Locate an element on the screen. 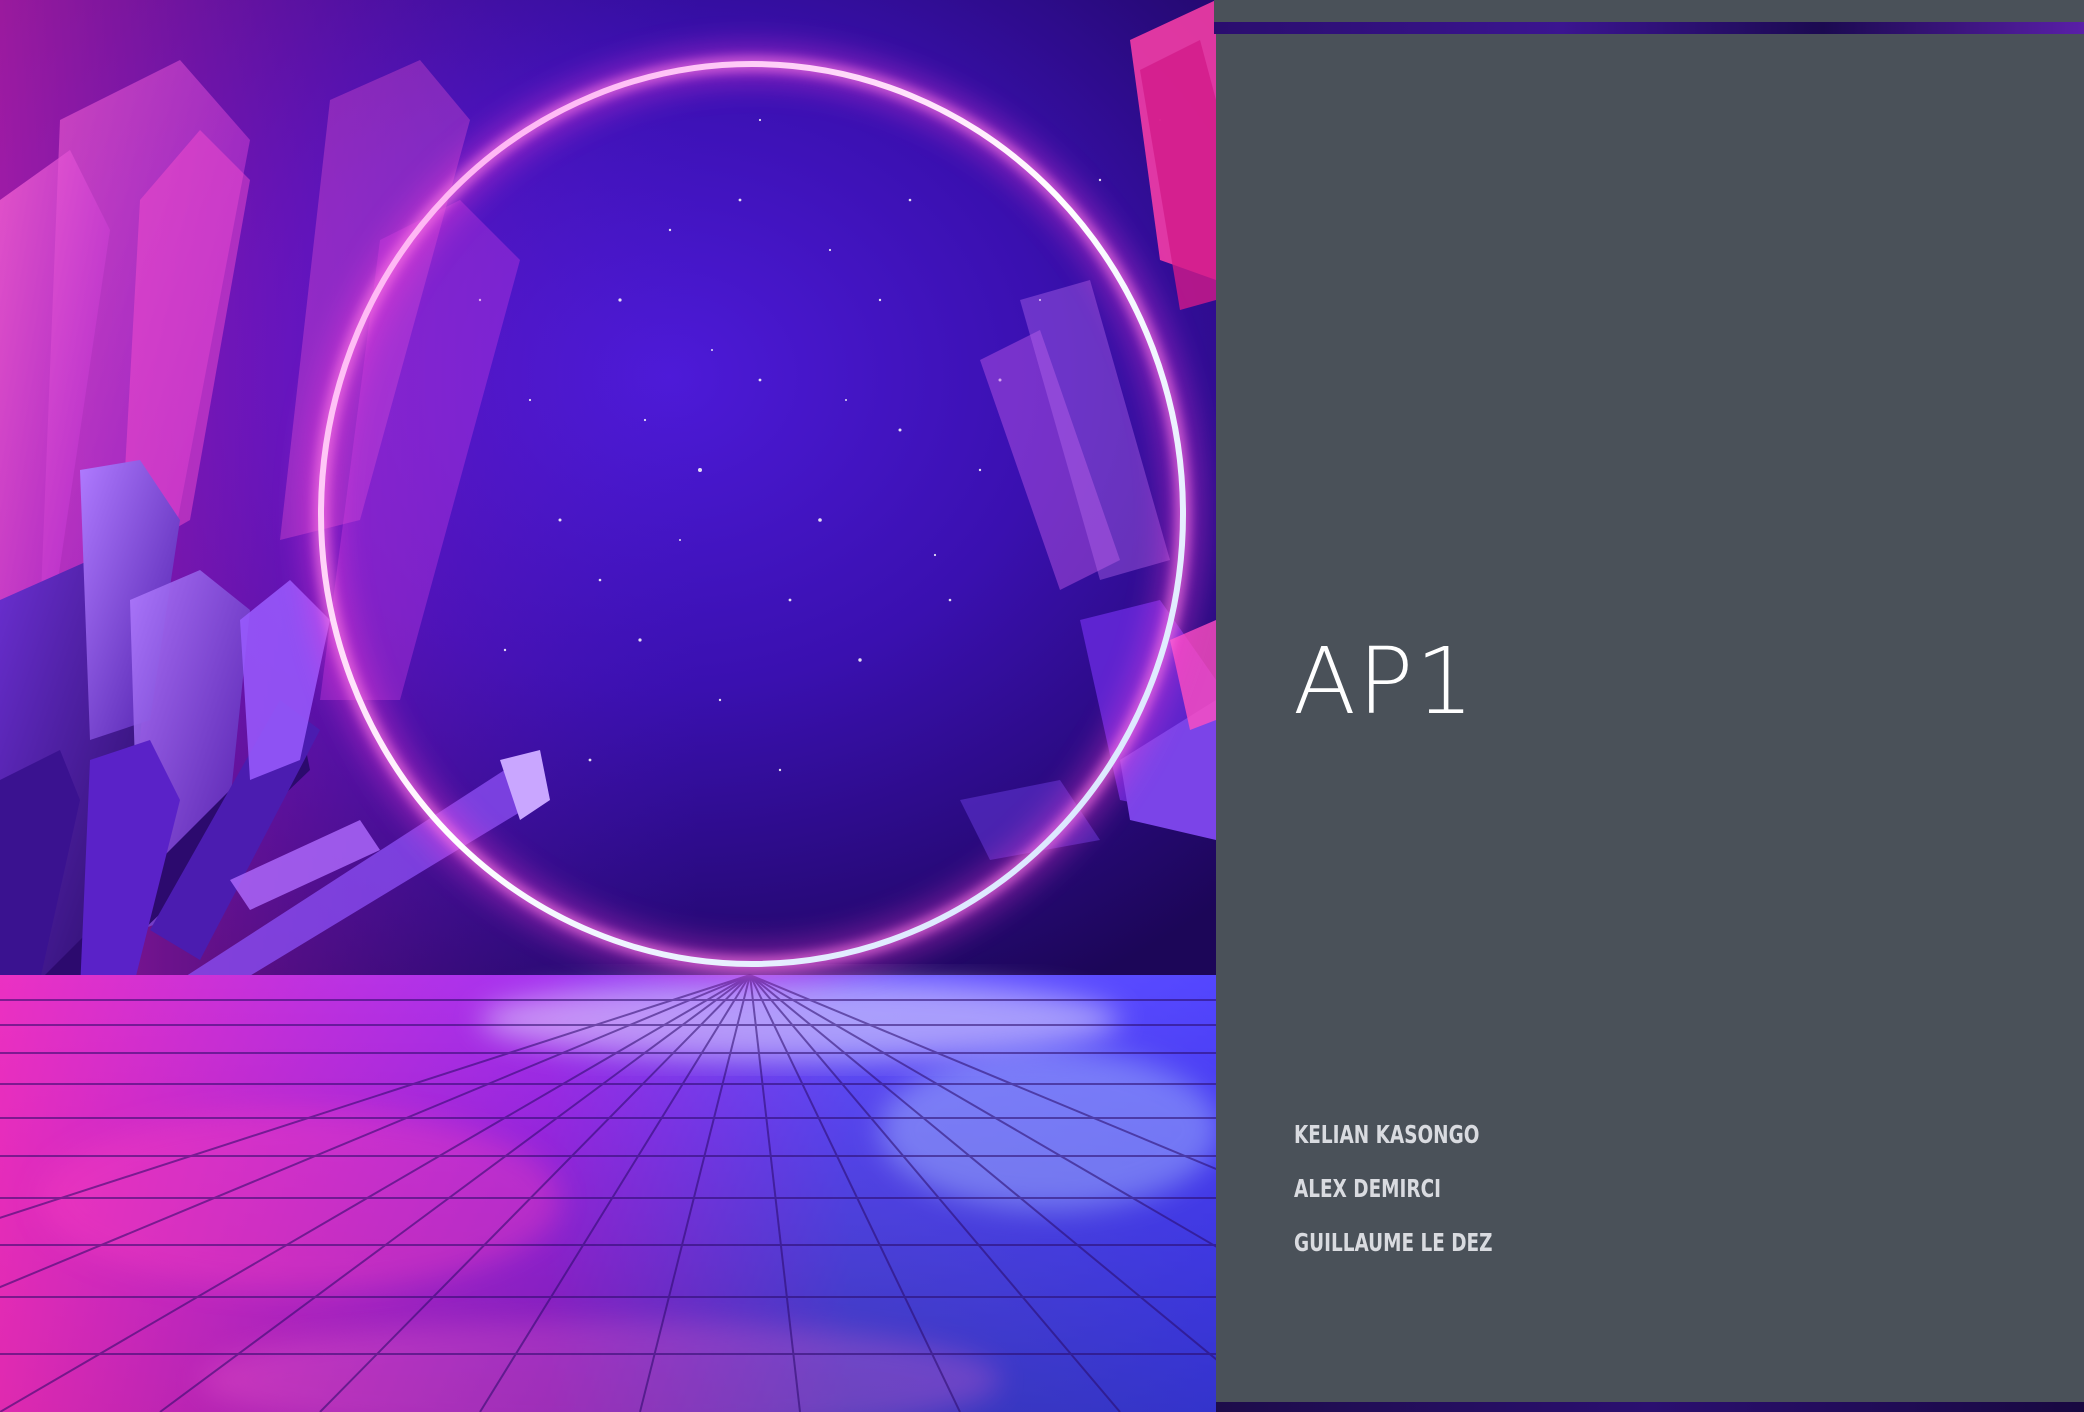 Image resolution: width=2084 pixels, height=1412 pixels. panel-top-strip is located at coordinates (1649, 11).